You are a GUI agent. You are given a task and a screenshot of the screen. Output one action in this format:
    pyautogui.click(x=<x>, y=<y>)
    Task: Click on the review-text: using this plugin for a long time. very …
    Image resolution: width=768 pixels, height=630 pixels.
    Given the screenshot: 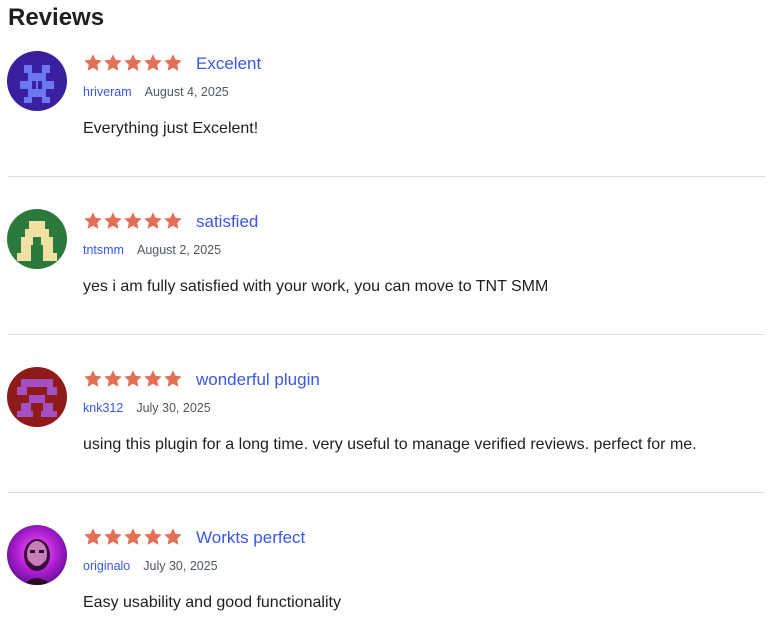 What is the action you would take?
    pyautogui.click(x=390, y=444)
    